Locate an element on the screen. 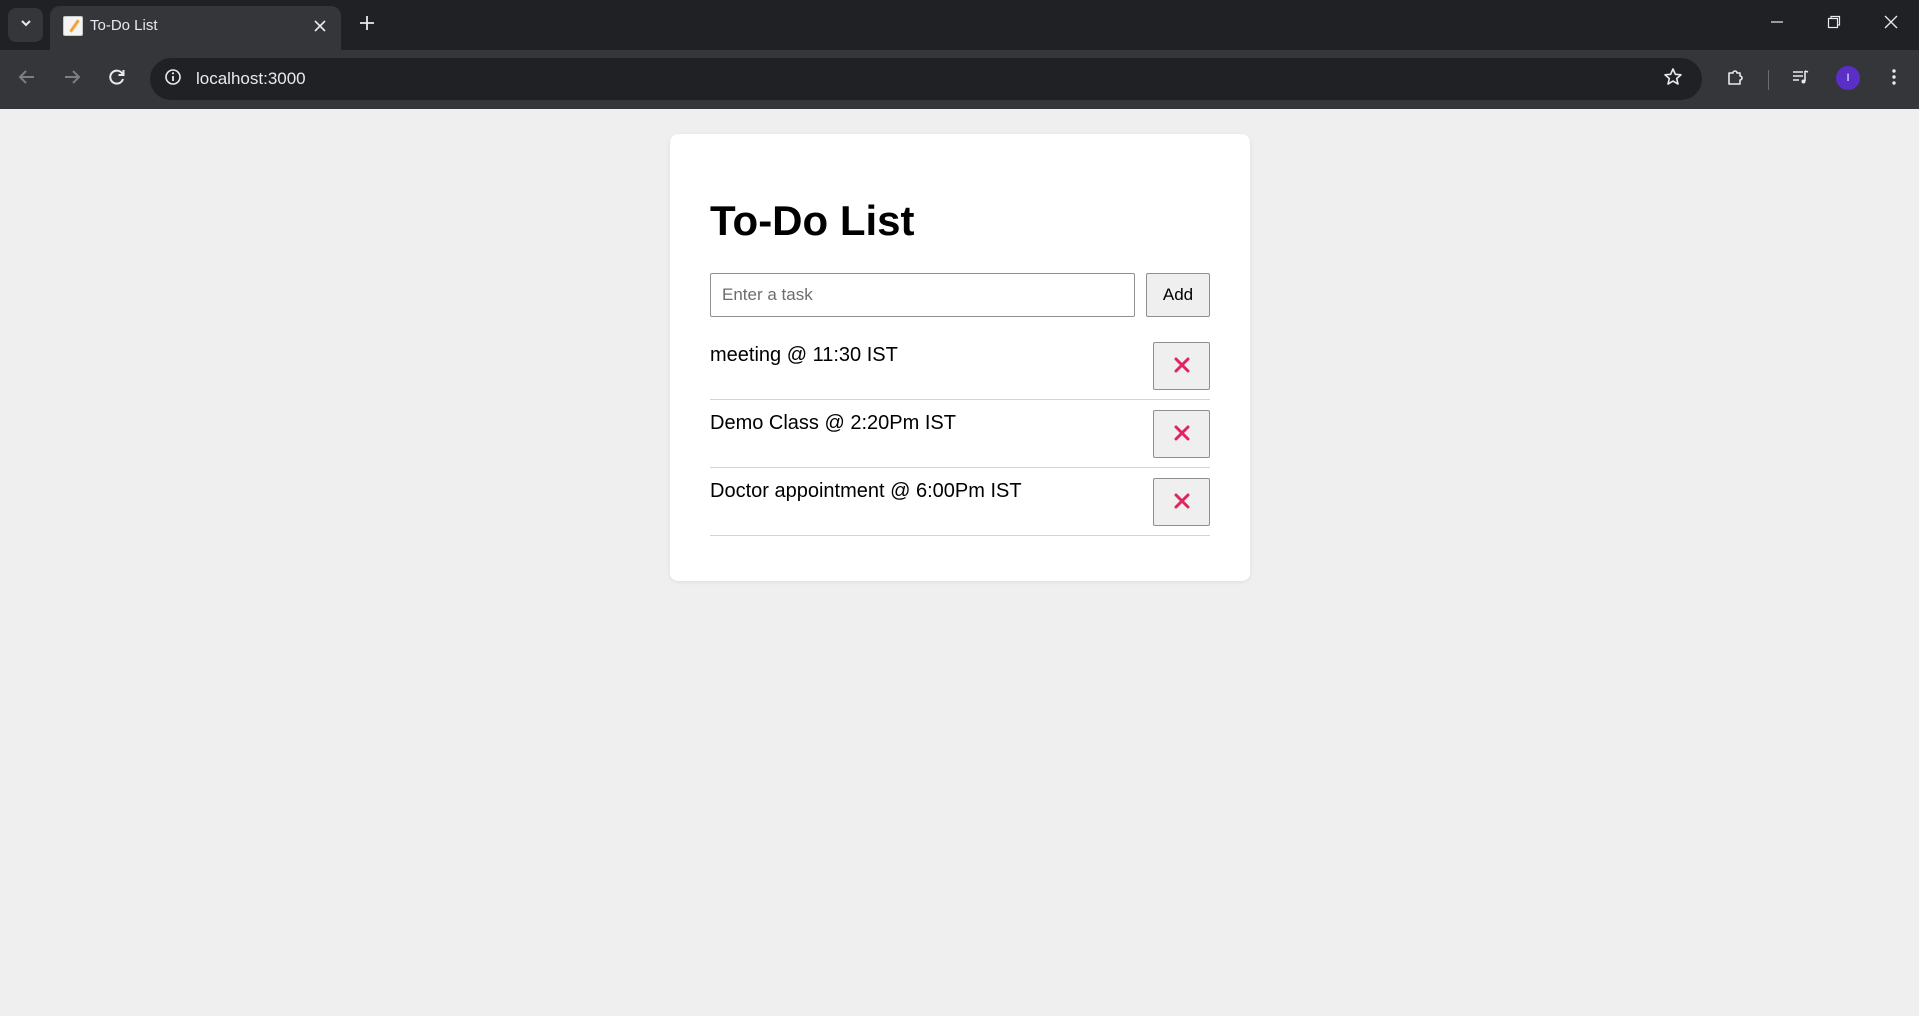 The image size is (1919, 1016). task-text: meeting @ 11:30 IST is located at coordinates (804, 355).